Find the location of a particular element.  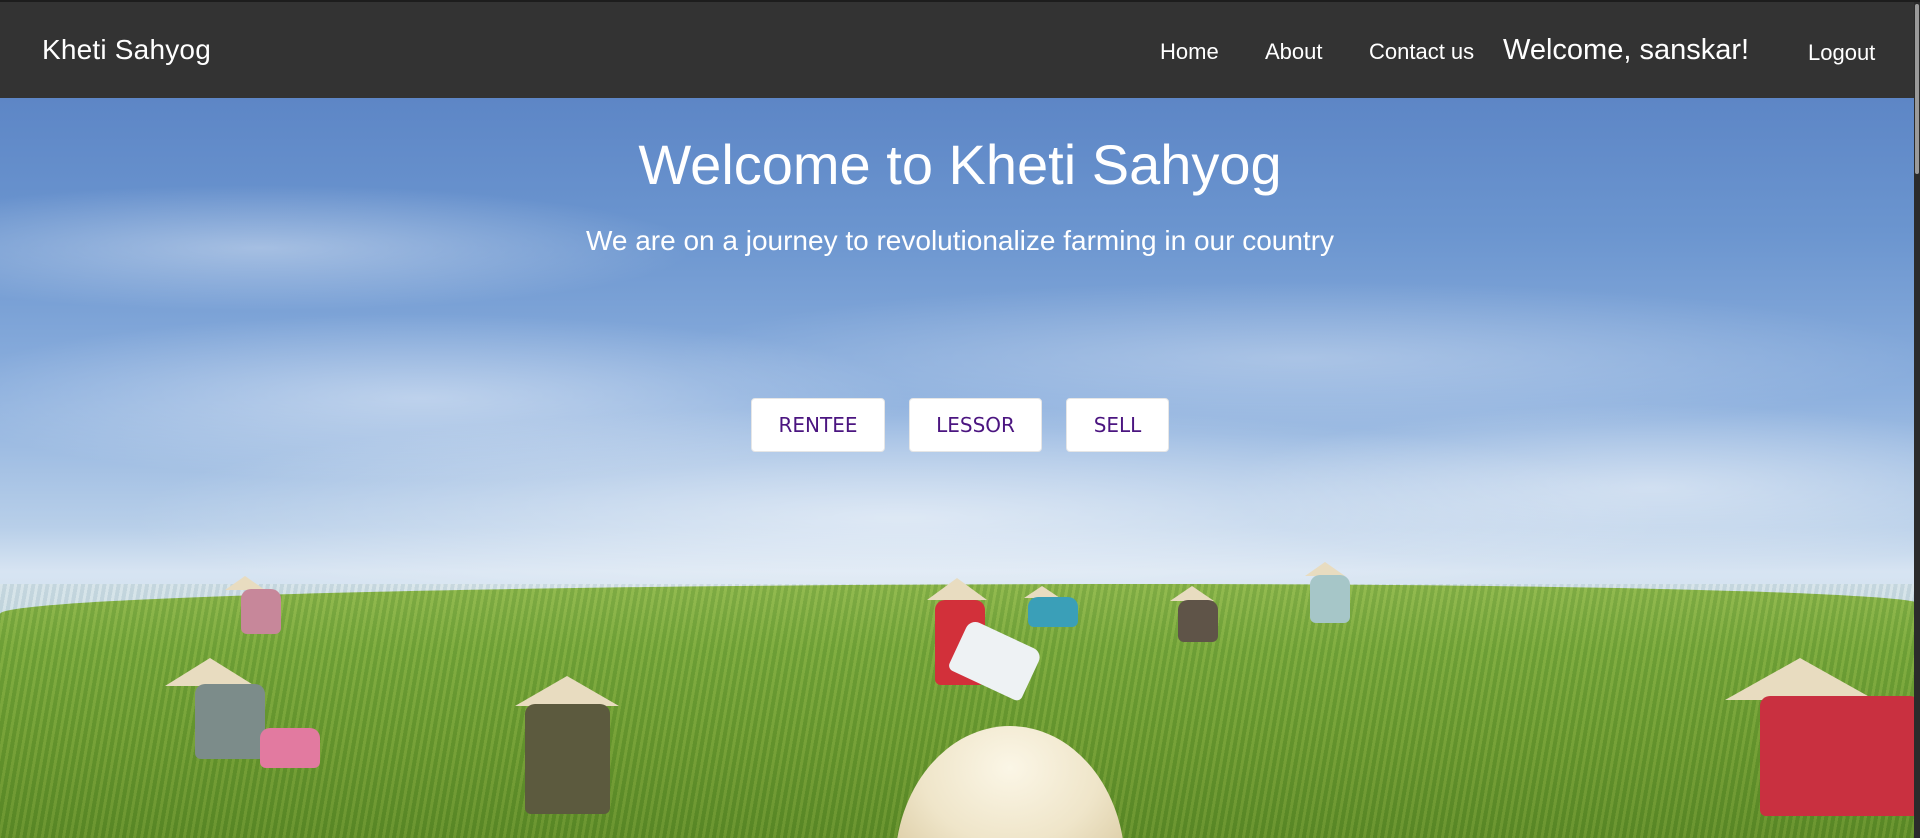

nav-link-about: About is located at coordinates (1294, 52).